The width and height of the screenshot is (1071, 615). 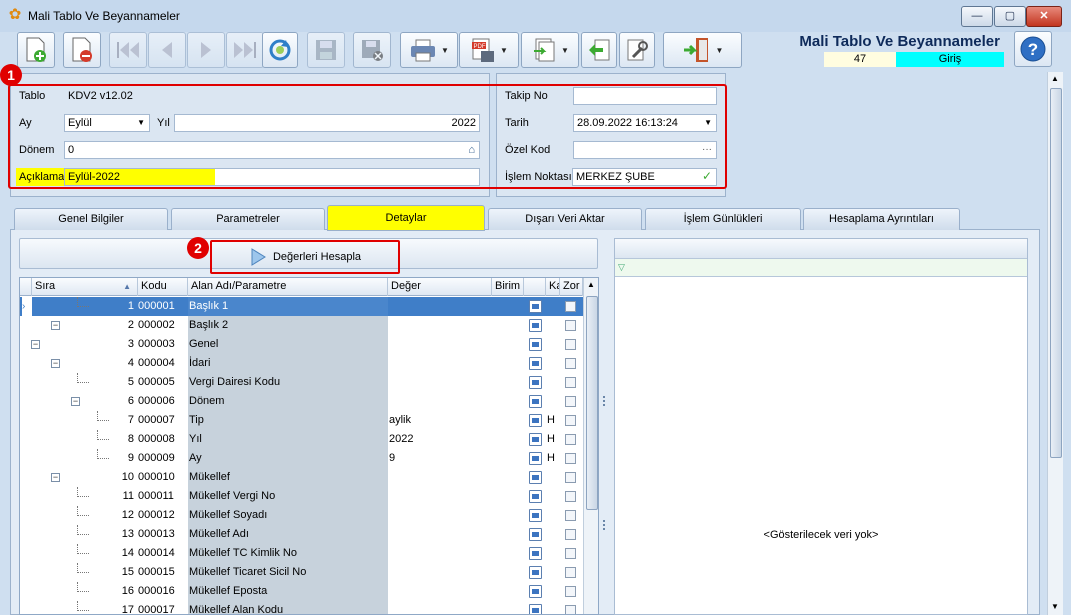 What do you see at coordinates (301, 420) in the screenshot?
I see `table-row: 7 000007 Tip aylik H` at bounding box center [301, 420].